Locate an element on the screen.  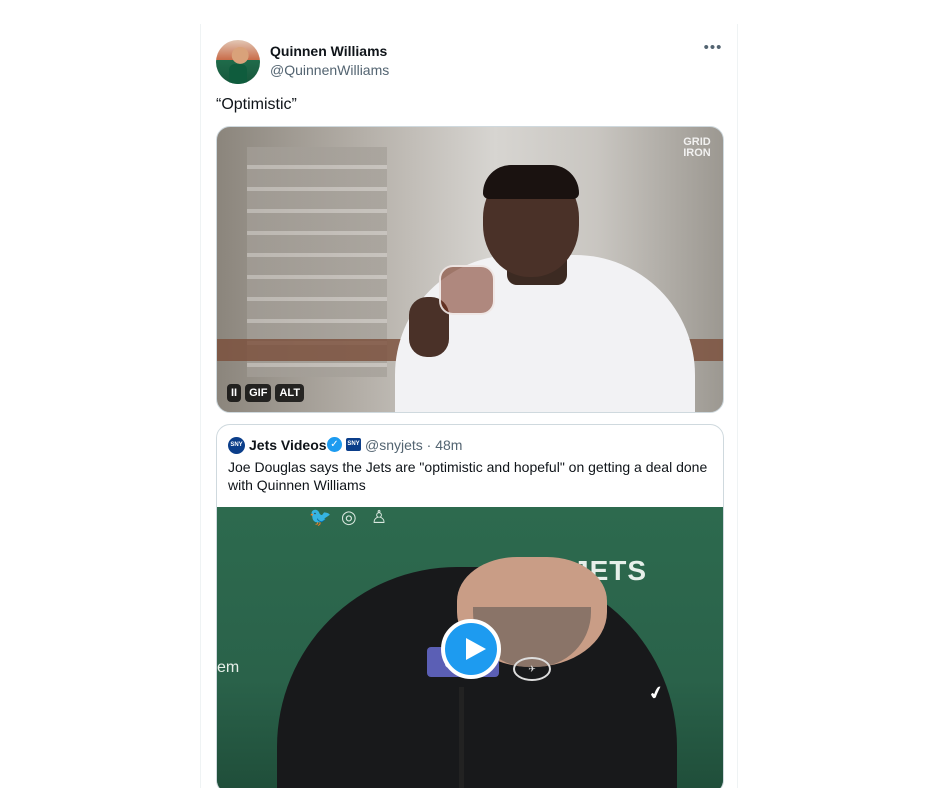
teacup is located at coordinates (467, 290).